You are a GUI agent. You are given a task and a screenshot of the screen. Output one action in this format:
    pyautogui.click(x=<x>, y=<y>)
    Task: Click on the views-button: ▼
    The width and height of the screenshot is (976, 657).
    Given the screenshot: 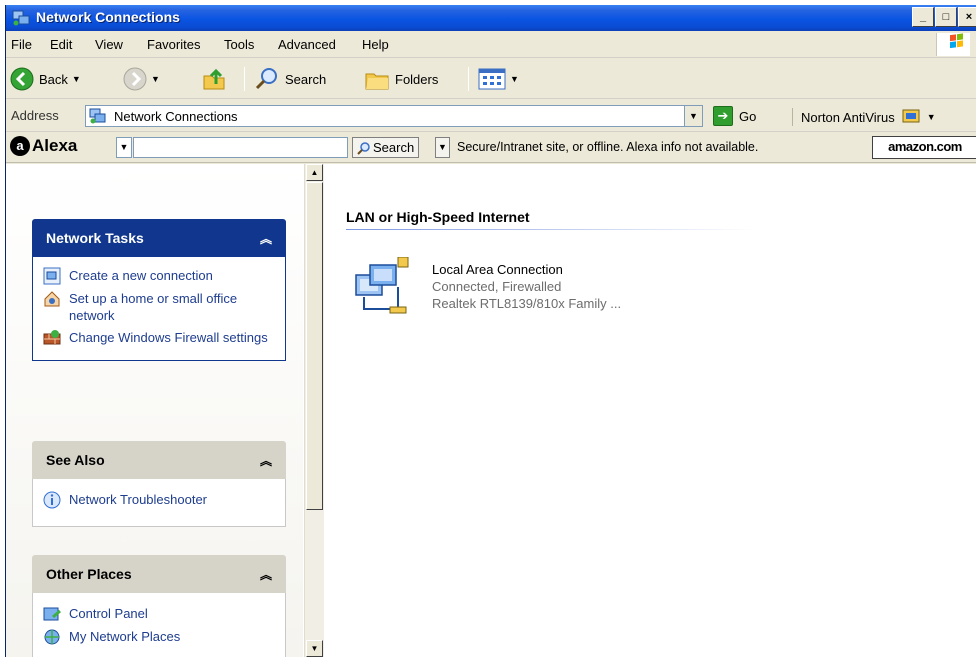 What is the action you would take?
    pyautogui.click(x=498, y=79)
    